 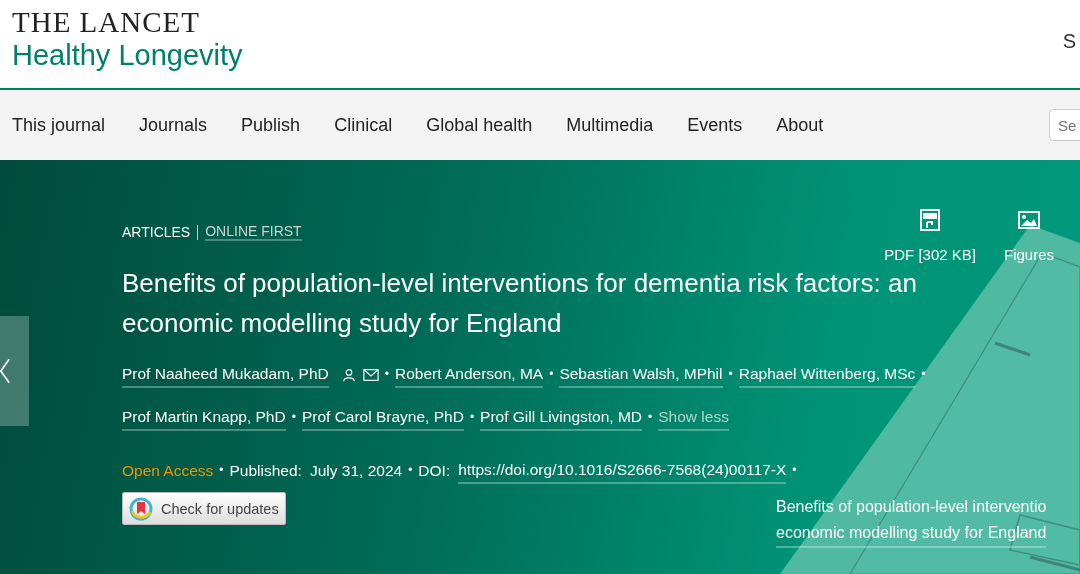 What do you see at coordinates (622, 470) in the screenshot?
I see `doi-link: https://doi.org/10.1016/S2666-7568(24)00117-X` at bounding box center [622, 470].